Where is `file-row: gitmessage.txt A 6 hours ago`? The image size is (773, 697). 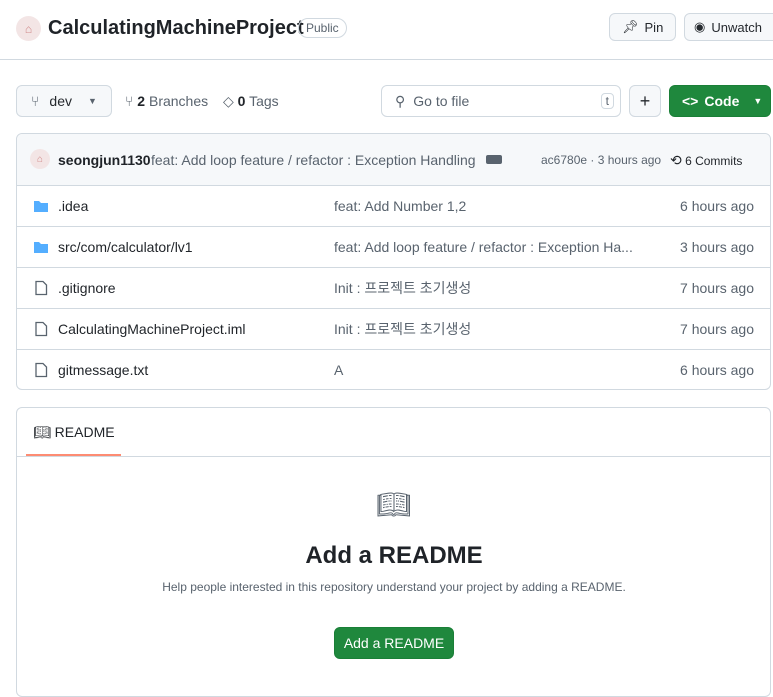
file-row: gitmessage.txt A 6 hours ago is located at coordinates (393, 369).